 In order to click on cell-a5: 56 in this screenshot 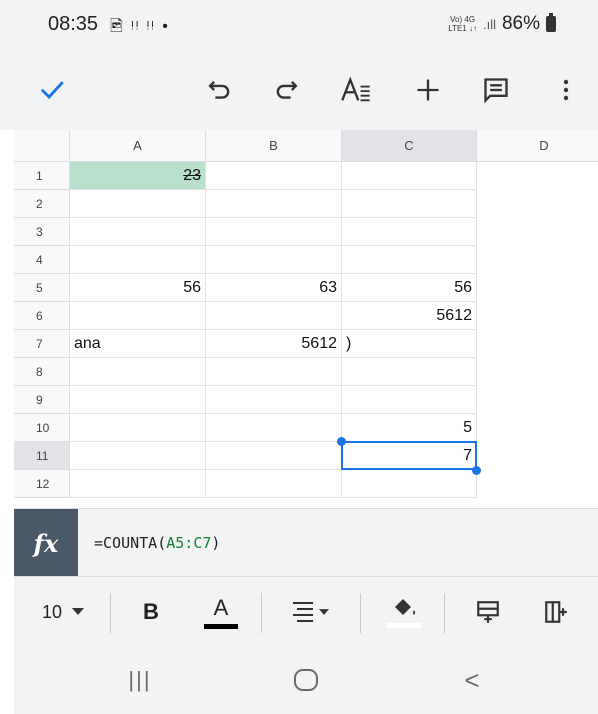, I will do `click(138, 288)`.